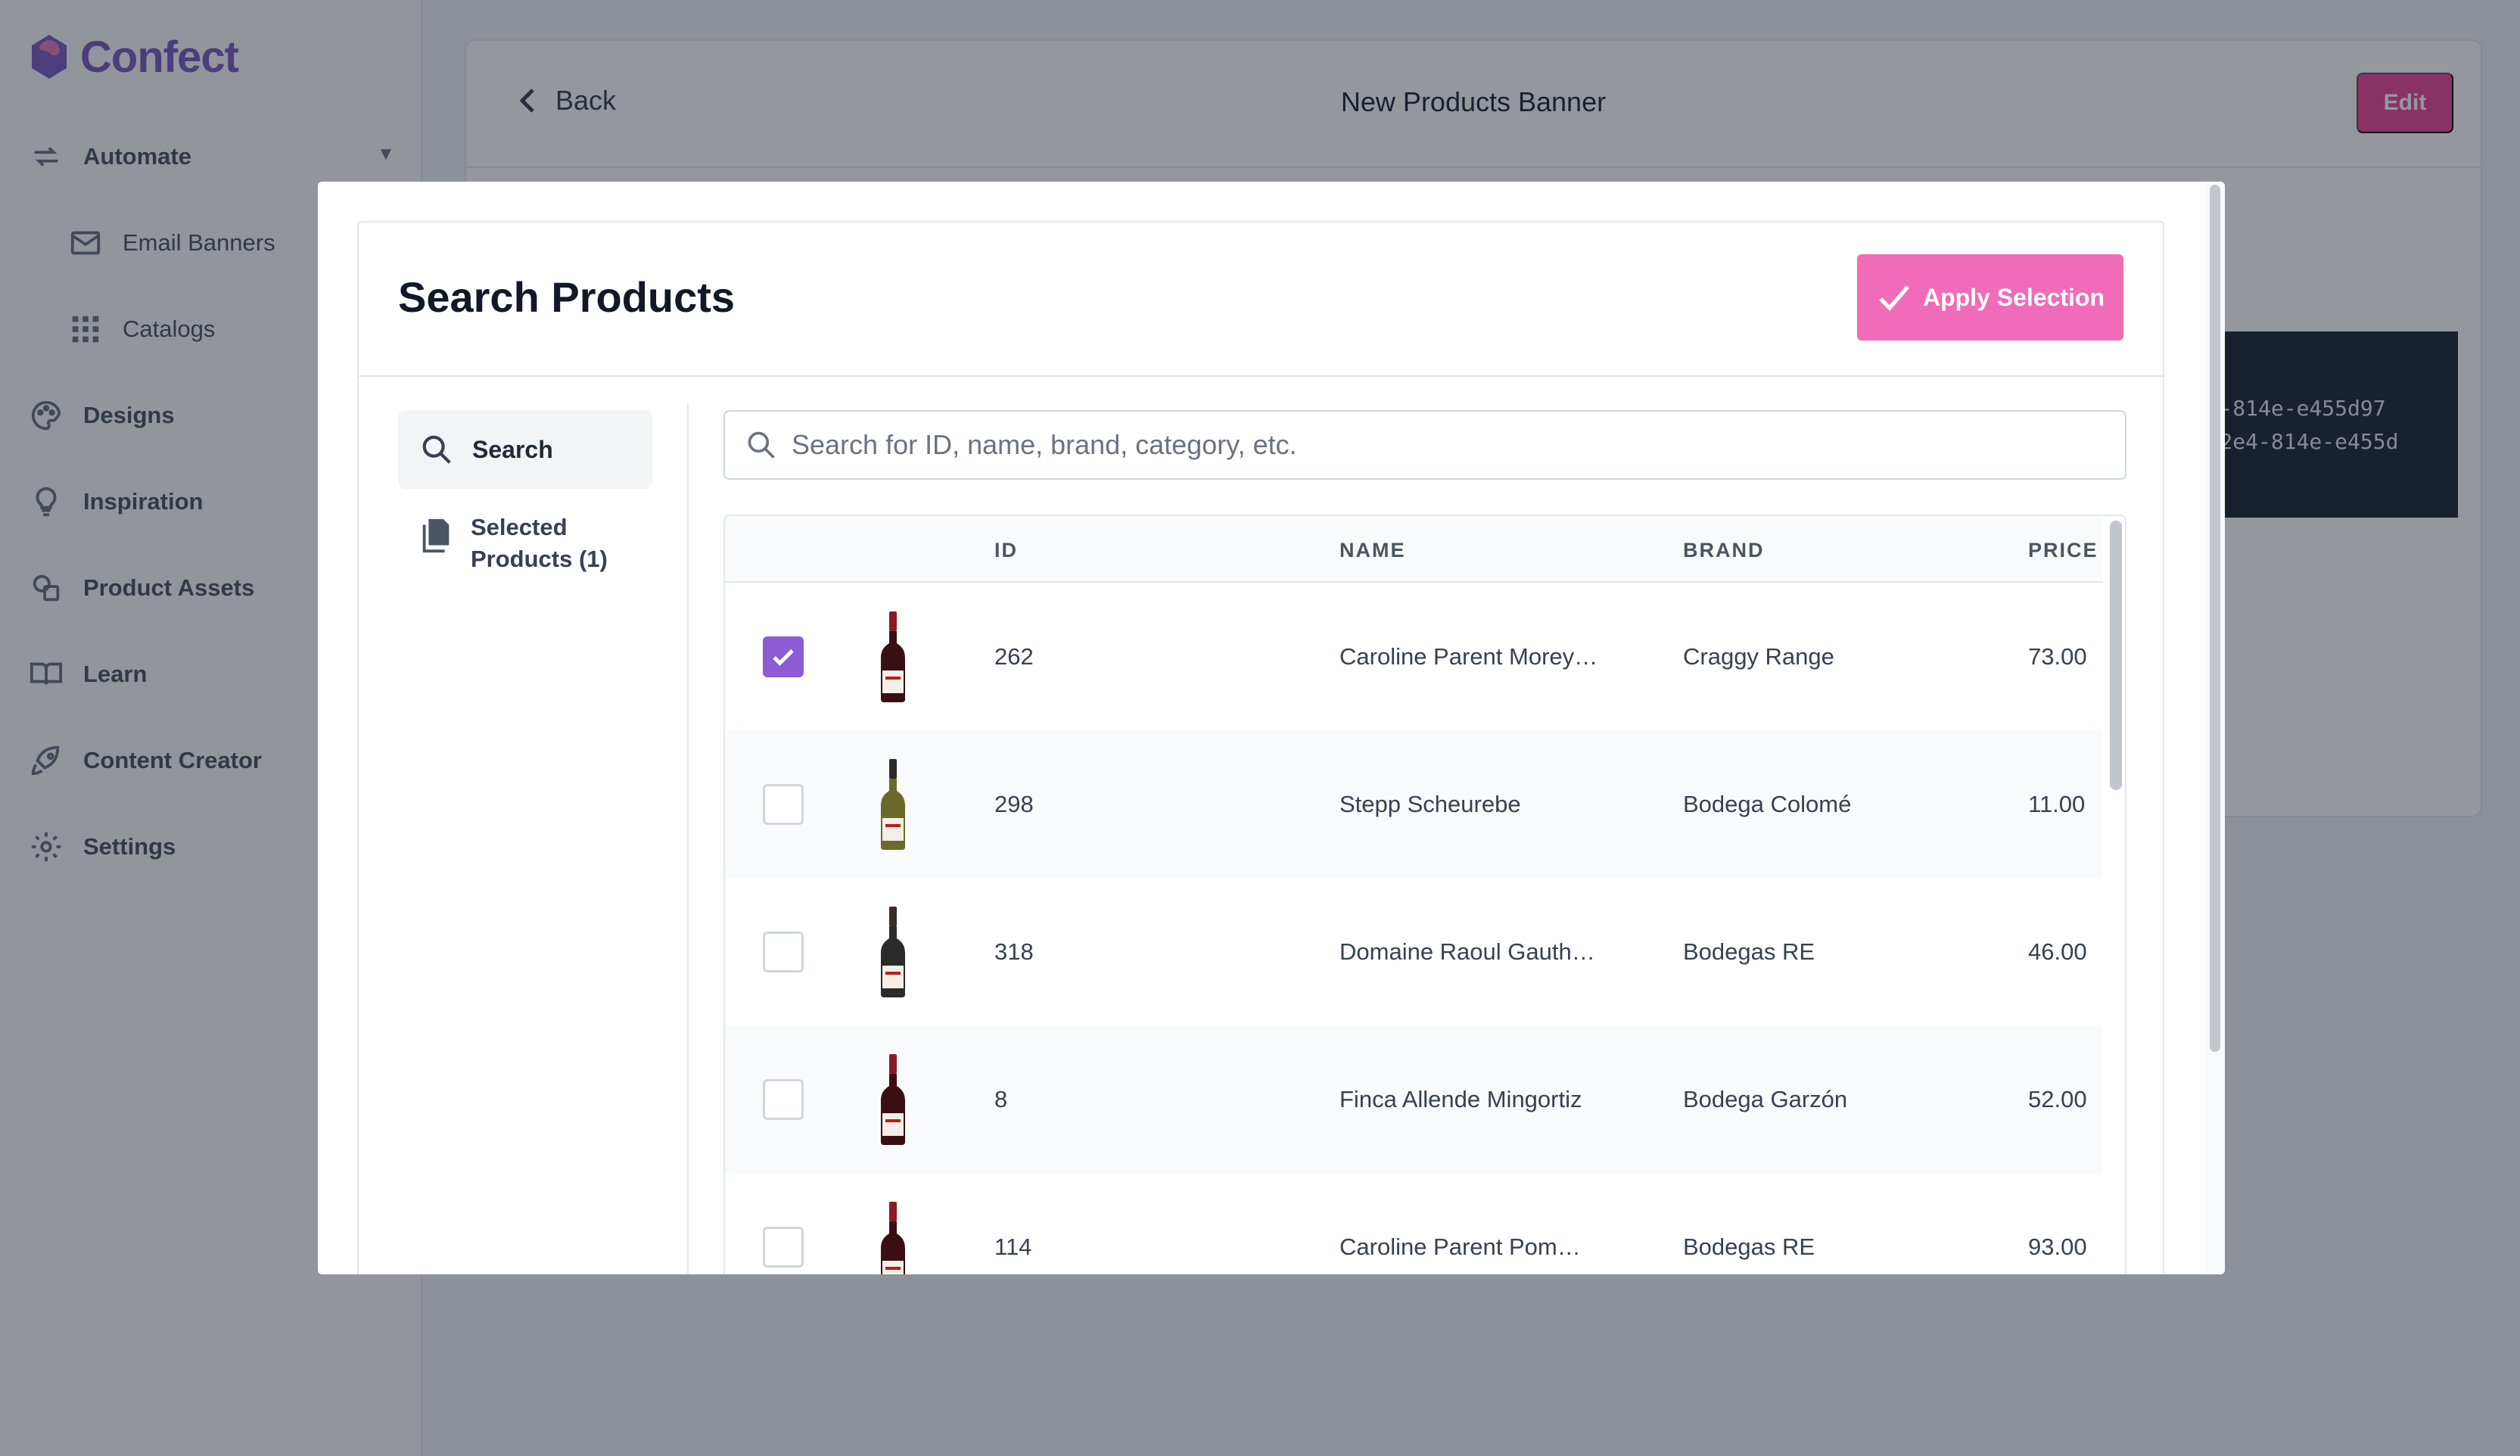  I want to click on cell-brand: Bodega Garzón, so click(1765, 1098).